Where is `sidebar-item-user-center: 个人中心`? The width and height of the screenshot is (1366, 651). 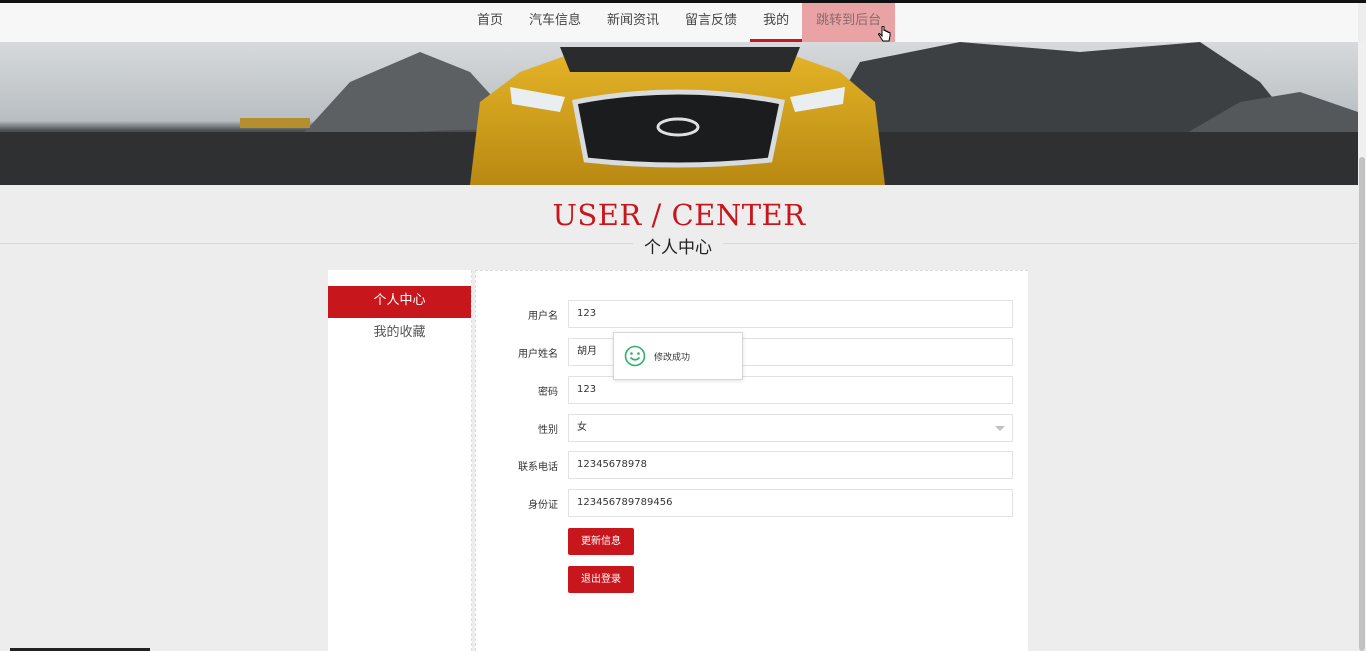
sidebar-item-user-center: 个人中心 is located at coordinates (399, 302).